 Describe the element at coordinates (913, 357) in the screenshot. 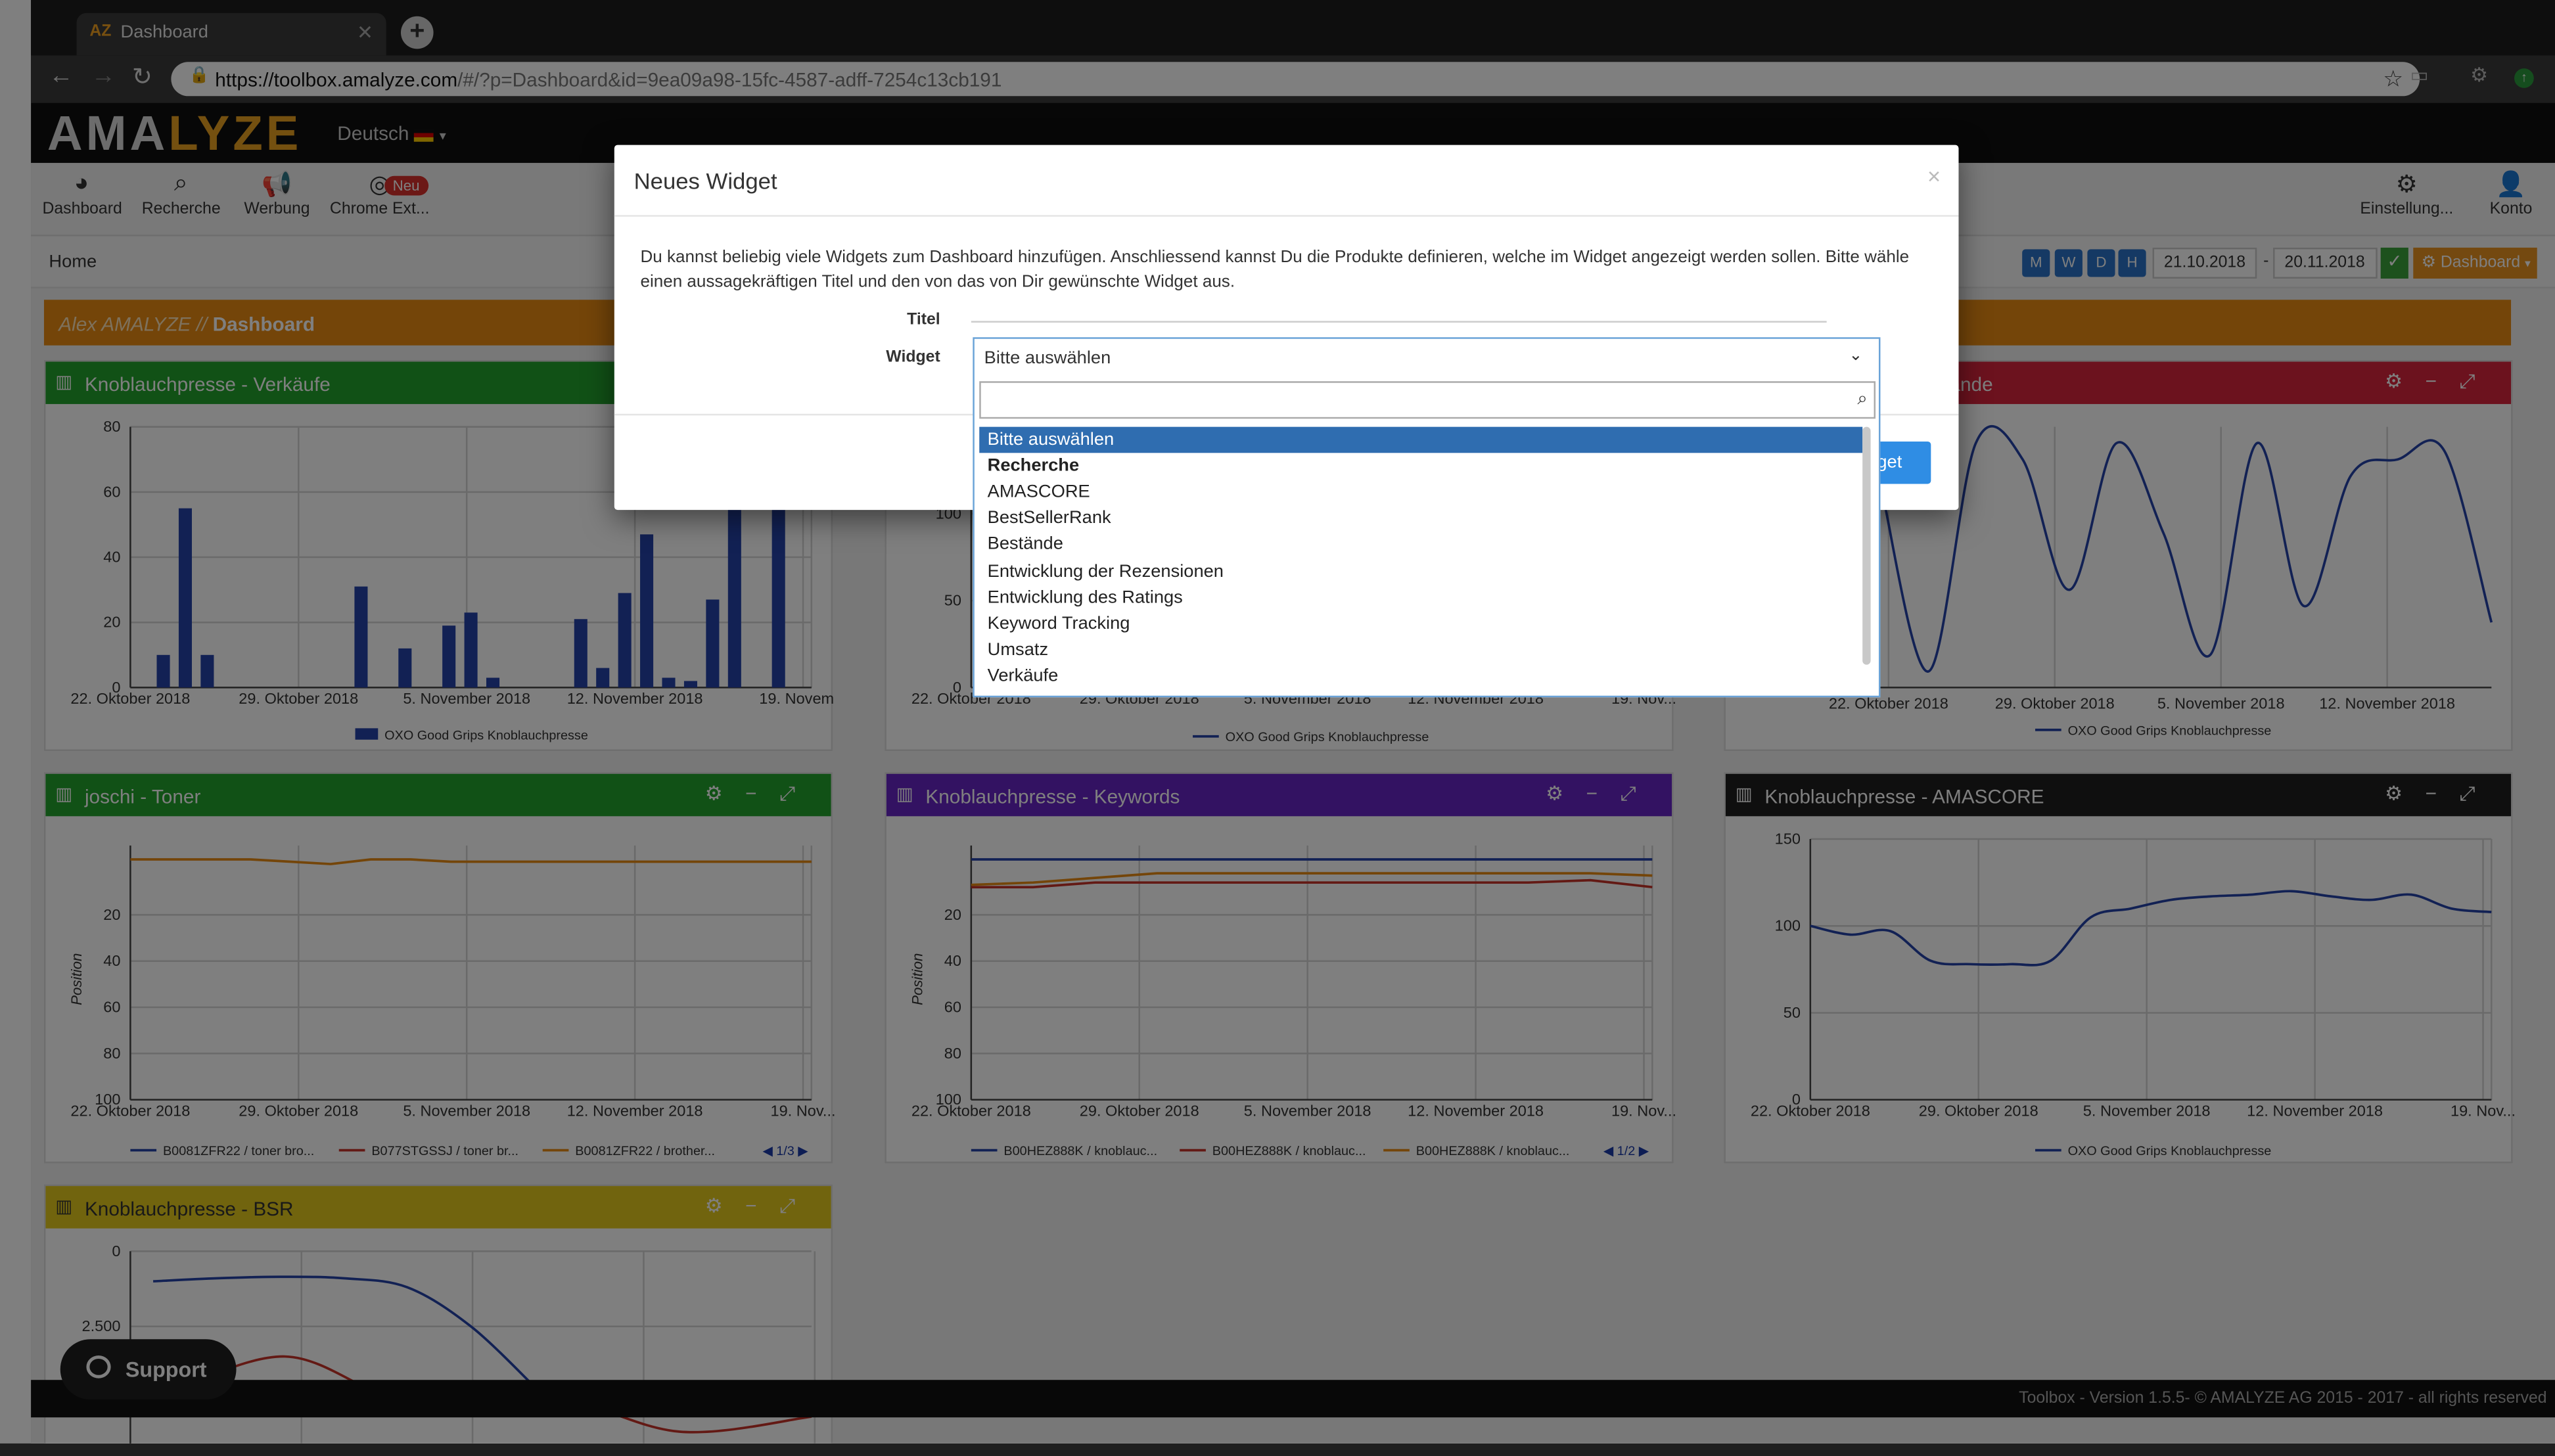

I see `widget-label: Widget` at that location.